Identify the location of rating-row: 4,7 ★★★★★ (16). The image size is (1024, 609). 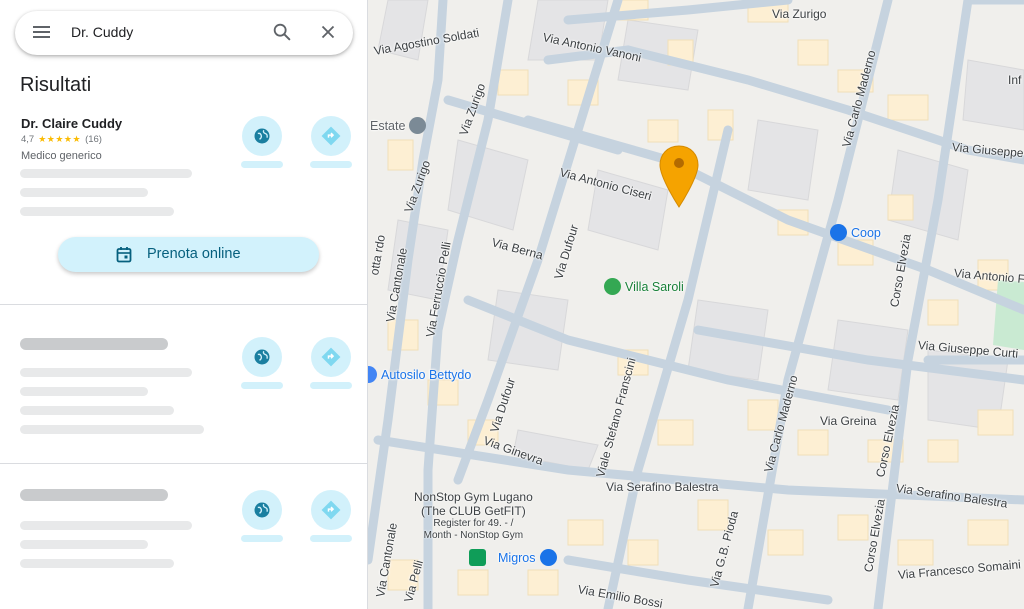
(61, 139).